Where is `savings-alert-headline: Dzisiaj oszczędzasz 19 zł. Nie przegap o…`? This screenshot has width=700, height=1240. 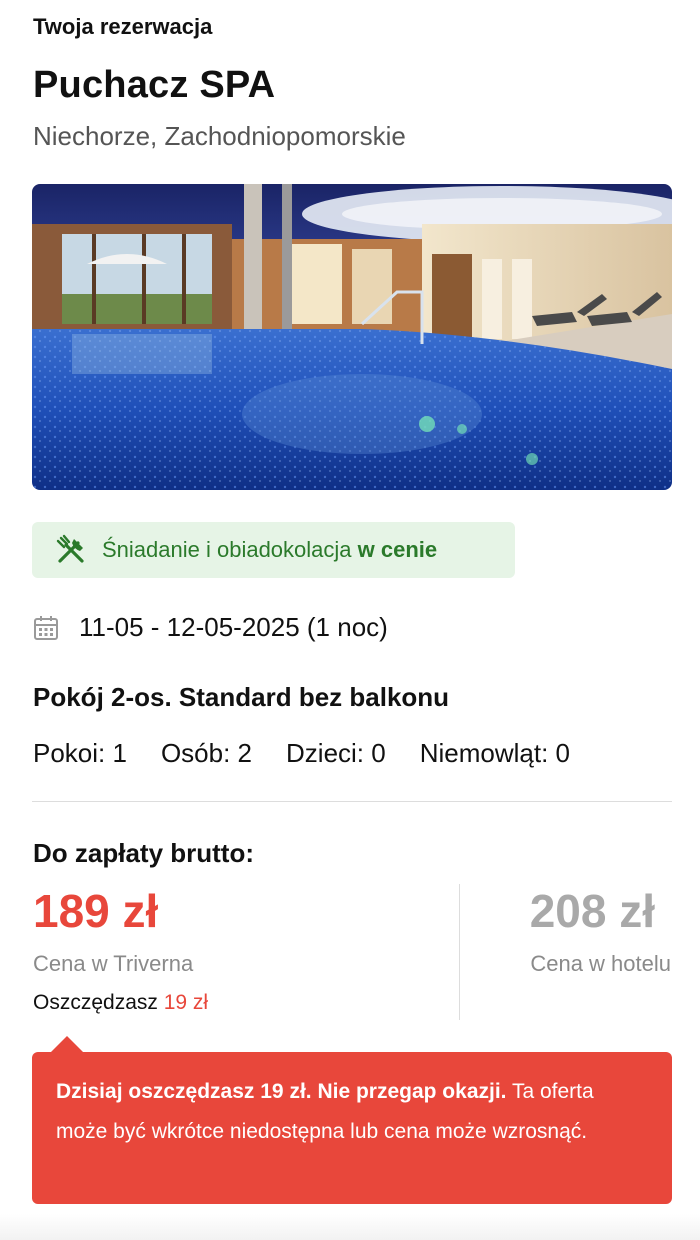 savings-alert-headline: Dzisiaj oszczędzasz 19 zł. Nie przegap o… is located at coordinates (281, 1091).